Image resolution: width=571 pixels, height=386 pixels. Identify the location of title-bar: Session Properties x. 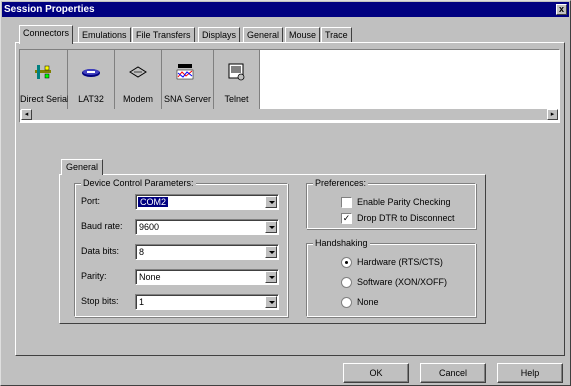
(285, 9).